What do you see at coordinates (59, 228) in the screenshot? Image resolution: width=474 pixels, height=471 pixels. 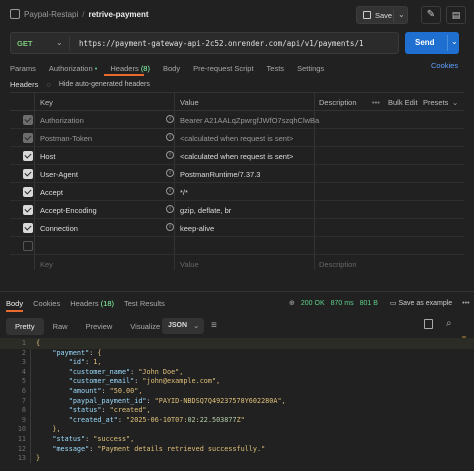 I see `header-key: Connection` at bounding box center [59, 228].